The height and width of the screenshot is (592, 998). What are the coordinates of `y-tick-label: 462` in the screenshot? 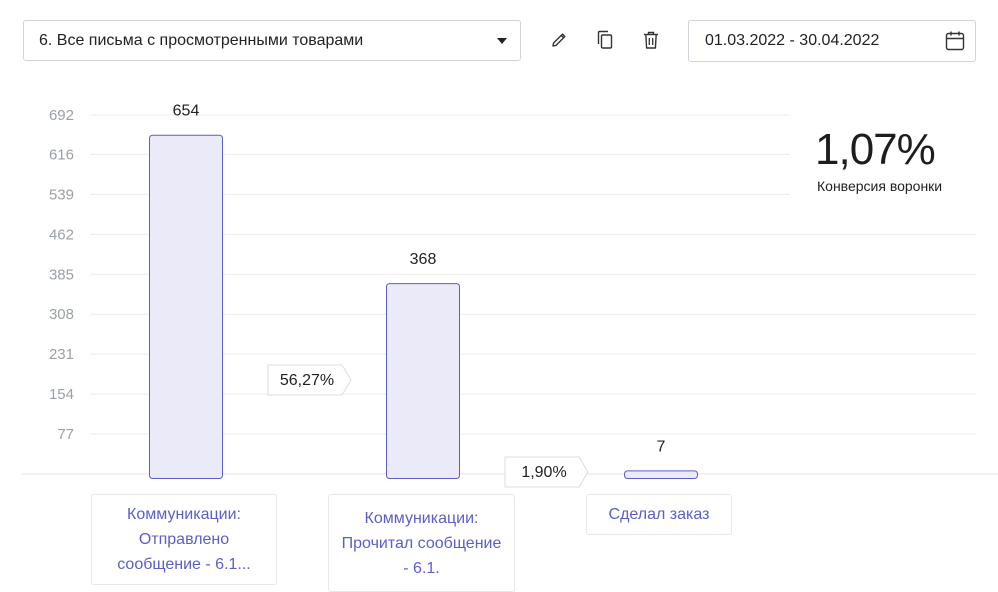 It's located at (61, 234).